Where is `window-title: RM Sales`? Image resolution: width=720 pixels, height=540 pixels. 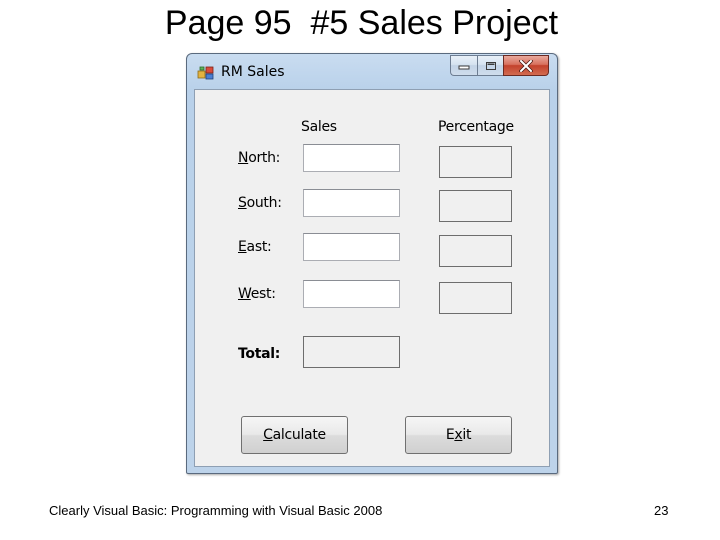 window-title: RM Sales is located at coordinates (253, 72).